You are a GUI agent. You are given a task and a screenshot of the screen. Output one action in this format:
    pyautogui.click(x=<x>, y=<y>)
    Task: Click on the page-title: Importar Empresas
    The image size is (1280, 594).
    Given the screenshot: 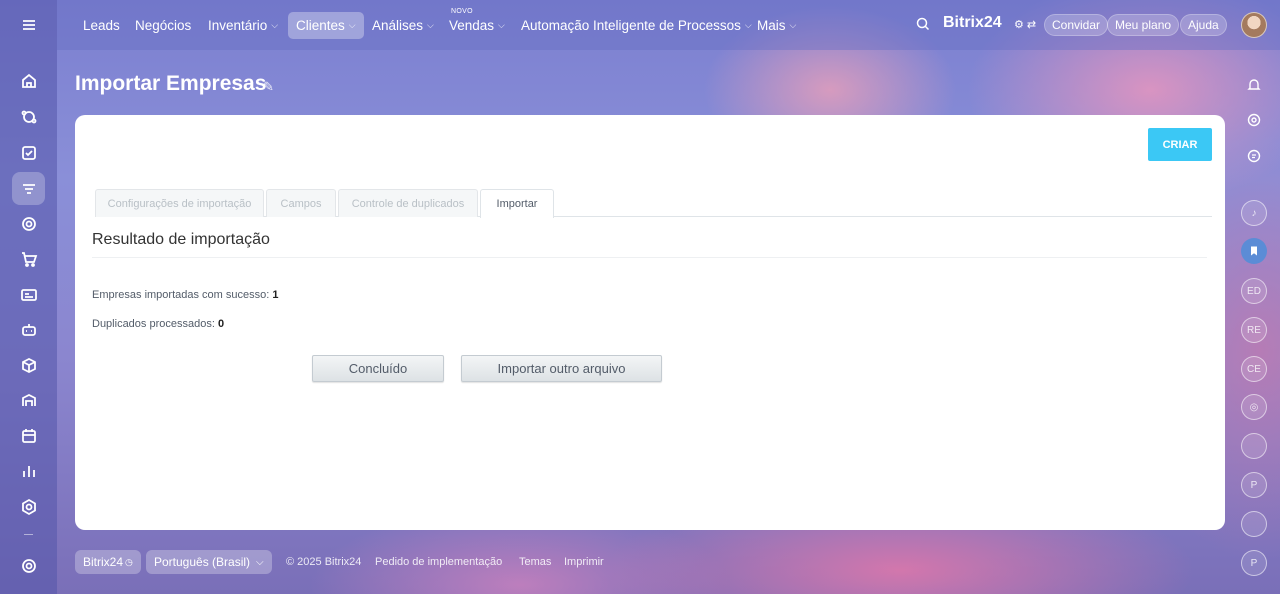 What is the action you would take?
    pyautogui.click(x=171, y=83)
    